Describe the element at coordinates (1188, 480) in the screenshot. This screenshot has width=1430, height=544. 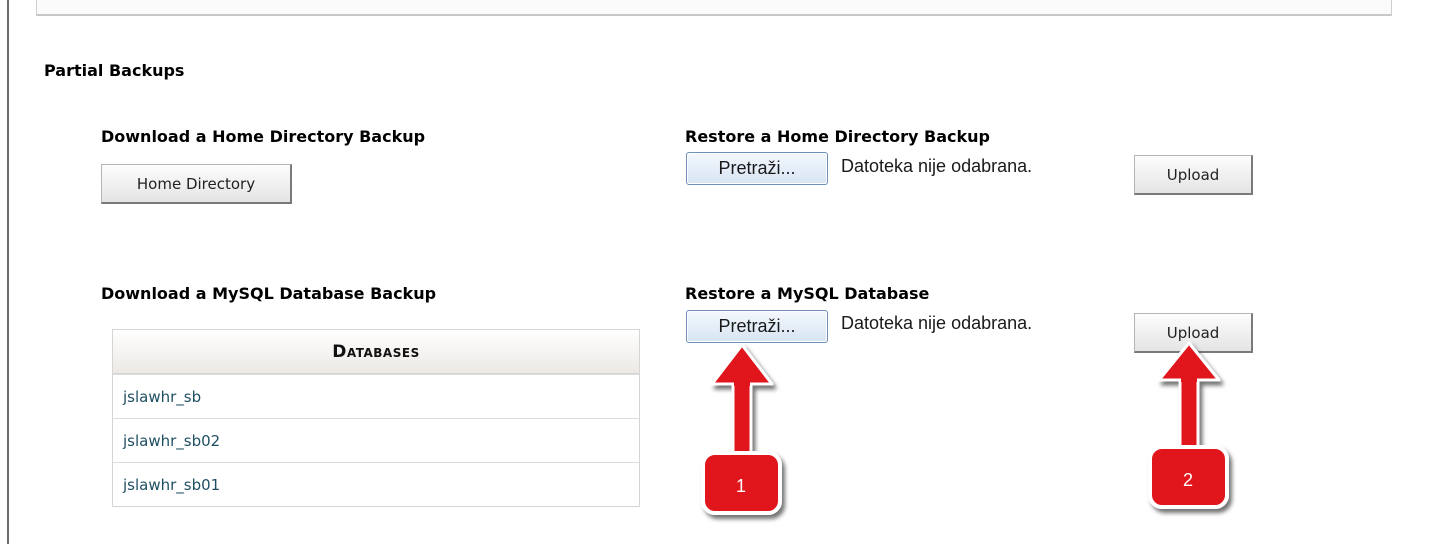
I see `svg-text: 2` at that location.